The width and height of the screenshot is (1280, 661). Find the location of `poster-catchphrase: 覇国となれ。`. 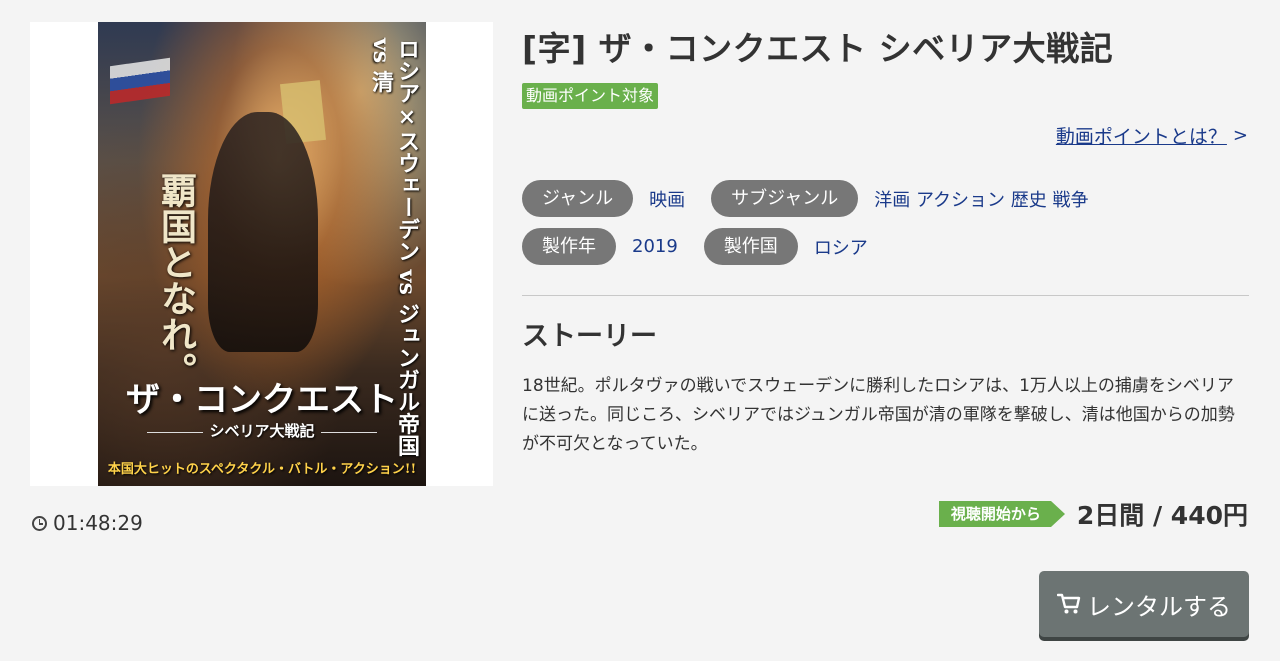

poster-catchphrase: 覇国となれ。 is located at coordinates (176, 280).